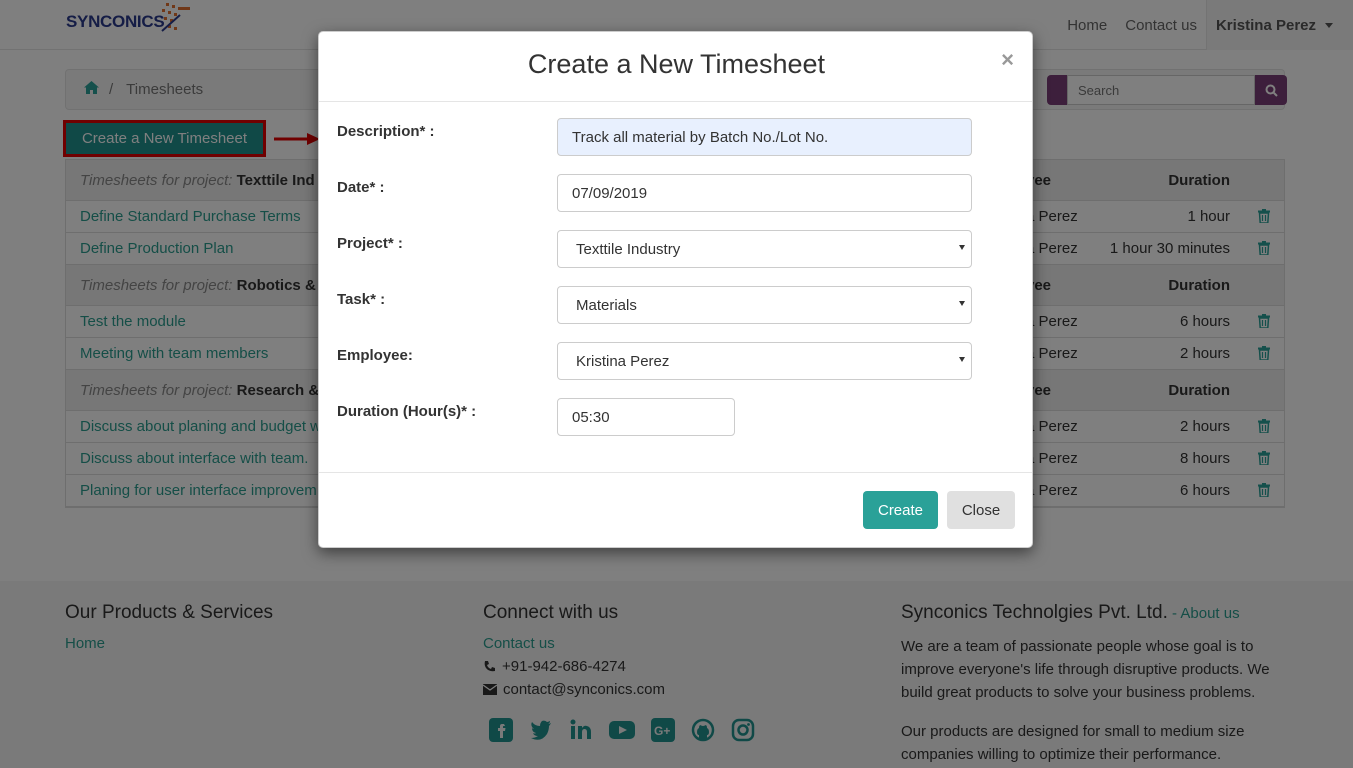 The width and height of the screenshot is (1353, 768). Describe the element at coordinates (386, 131) in the screenshot. I see `description-label: Description* :` at that location.